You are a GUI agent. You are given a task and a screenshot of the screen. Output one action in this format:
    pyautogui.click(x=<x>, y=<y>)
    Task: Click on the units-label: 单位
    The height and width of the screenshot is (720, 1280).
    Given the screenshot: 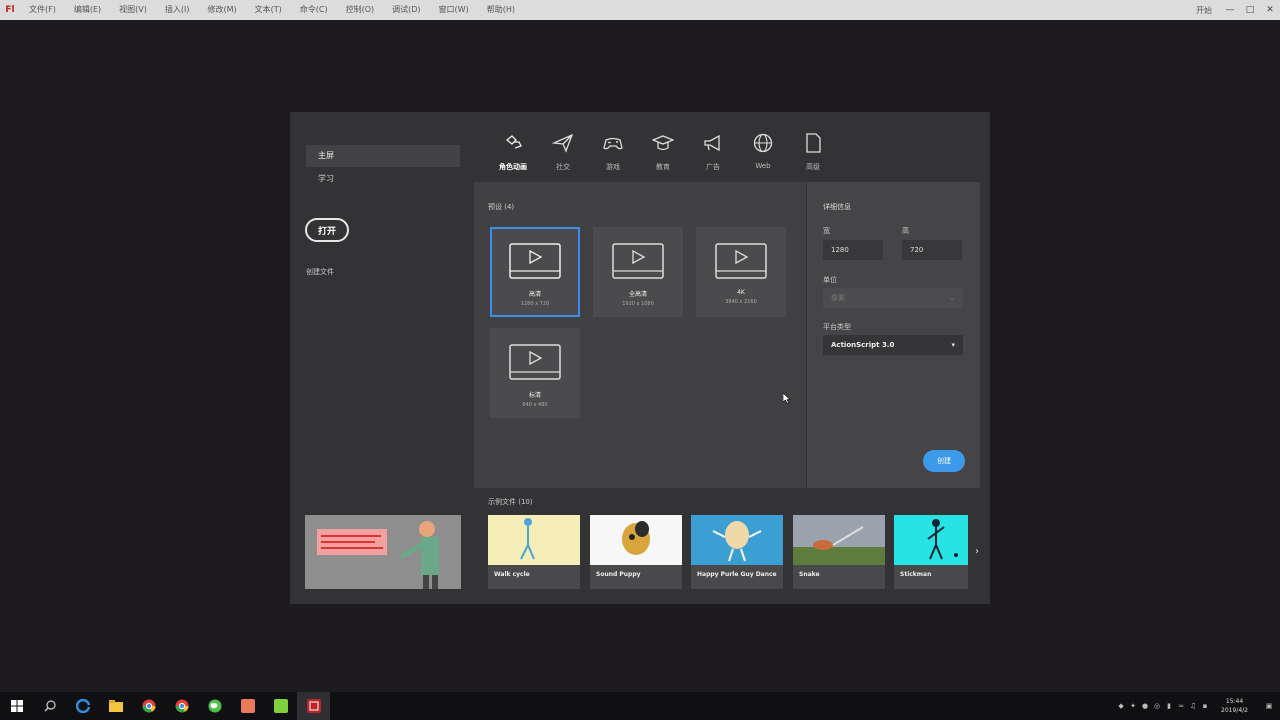 What is the action you would take?
    pyautogui.click(x=830, y=280)
    